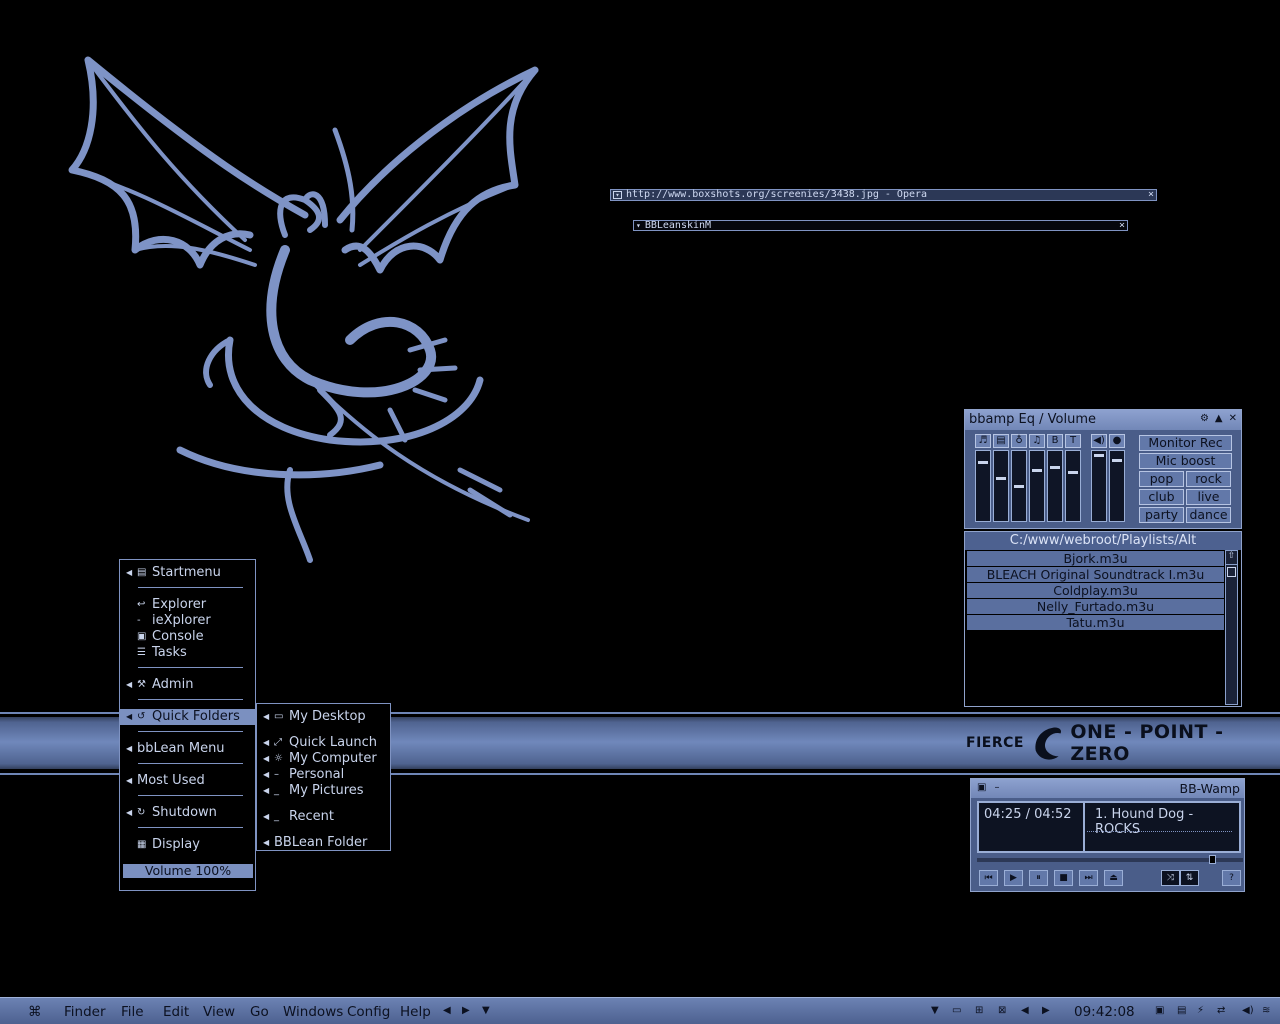 The image size is (1280, 1024). I want to click on tray-app-icon: ▤, so click(1181, 1010).